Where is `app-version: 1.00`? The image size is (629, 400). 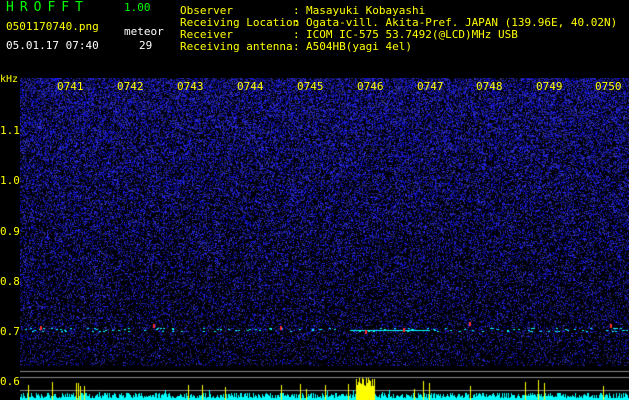
app-version: 1.00 is located at coordinates (137, 7).